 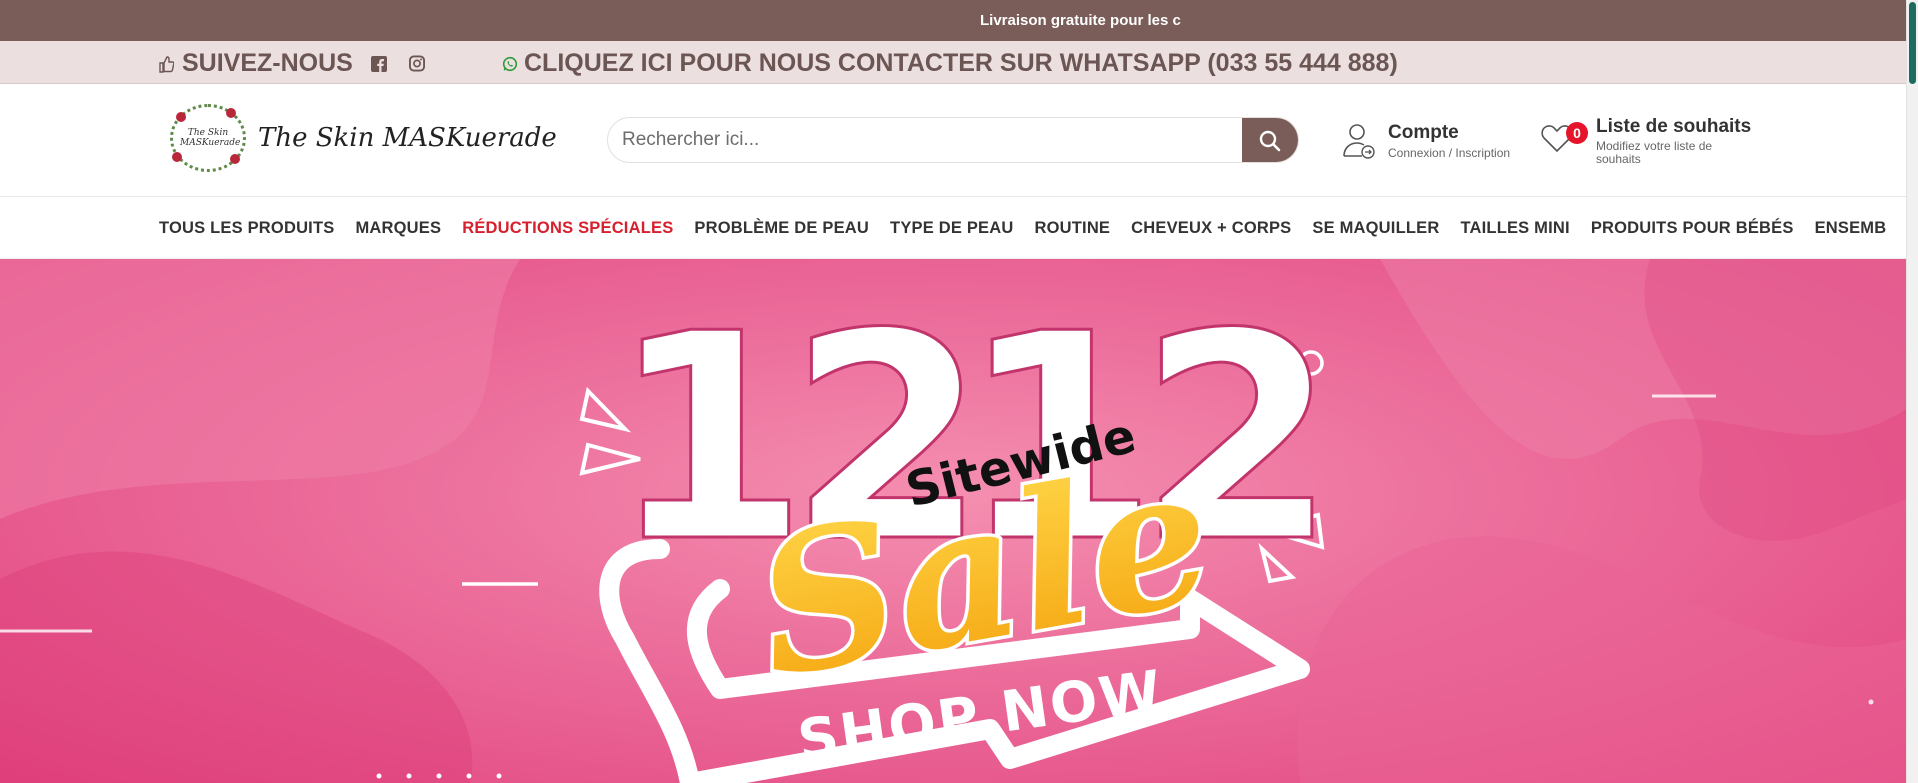 What do you see at coordinates (926, 140) in the screenshot?
I see `search-input` at bounding box center [926, 140].